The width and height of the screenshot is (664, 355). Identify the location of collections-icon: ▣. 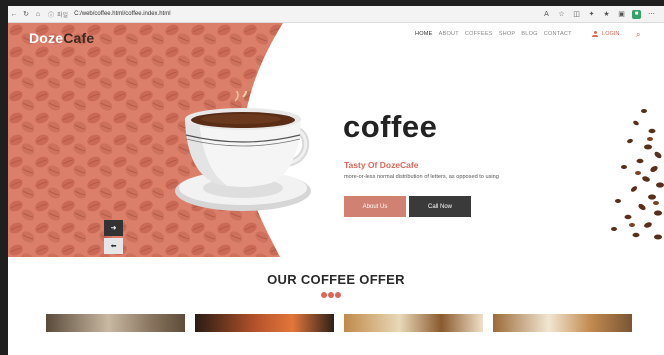
(621, 14).